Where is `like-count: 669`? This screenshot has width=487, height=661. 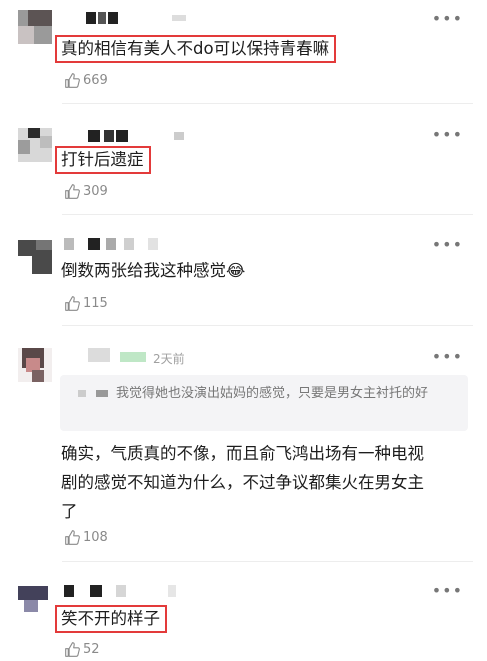
like-count: 669 is located at coordinates (95, 80).